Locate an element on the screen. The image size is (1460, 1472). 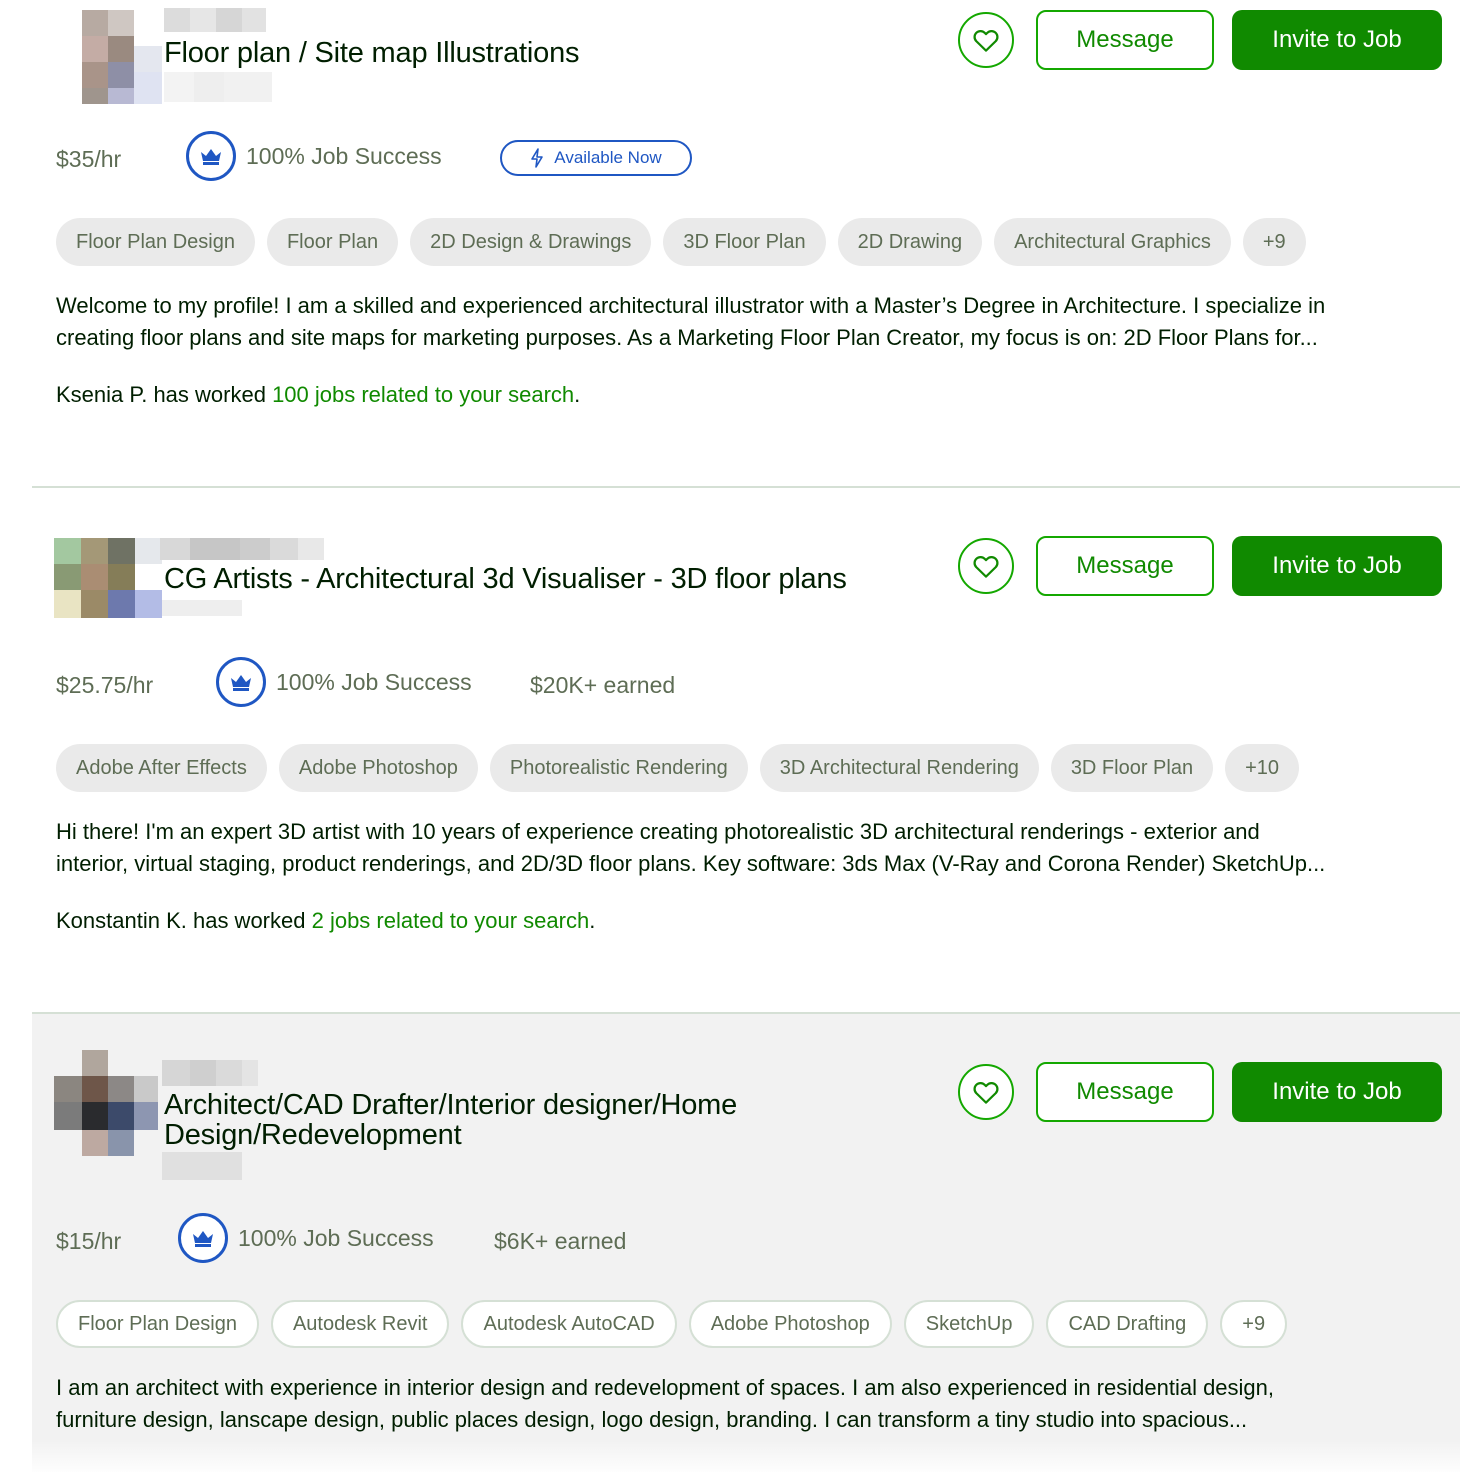
skill-tag: 2D Design & Drawings is located at coordinates (531, 242).